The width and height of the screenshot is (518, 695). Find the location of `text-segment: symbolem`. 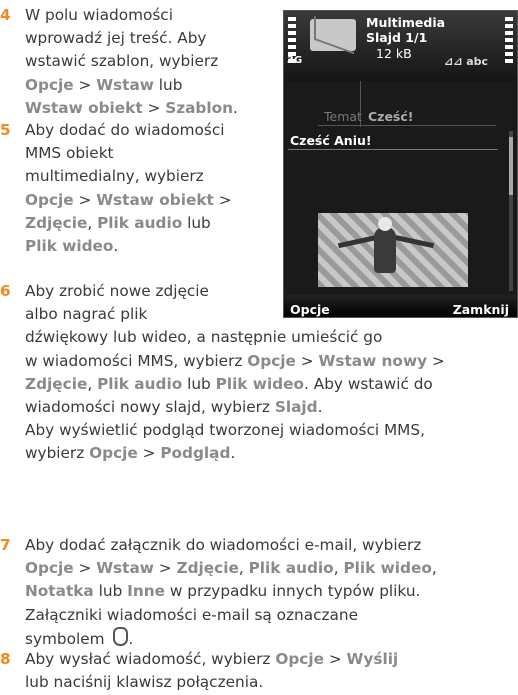

text-segment: symbolem is located at coordinates (67, 638).